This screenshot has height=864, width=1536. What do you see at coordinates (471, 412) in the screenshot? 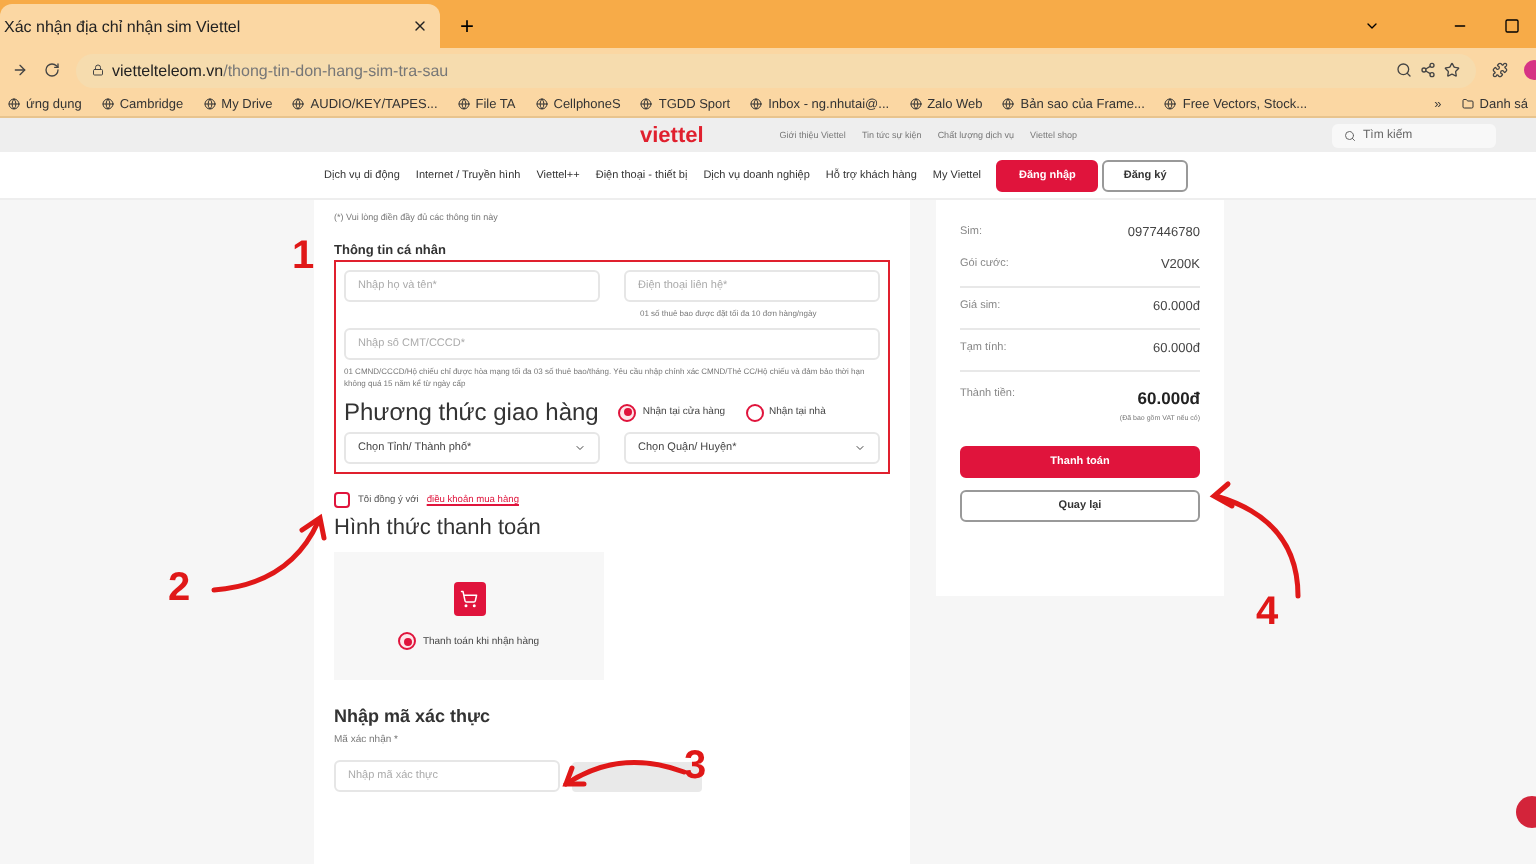
I see `delivery-title: Phương thức giao hàng` at bounding box center [471, 412].